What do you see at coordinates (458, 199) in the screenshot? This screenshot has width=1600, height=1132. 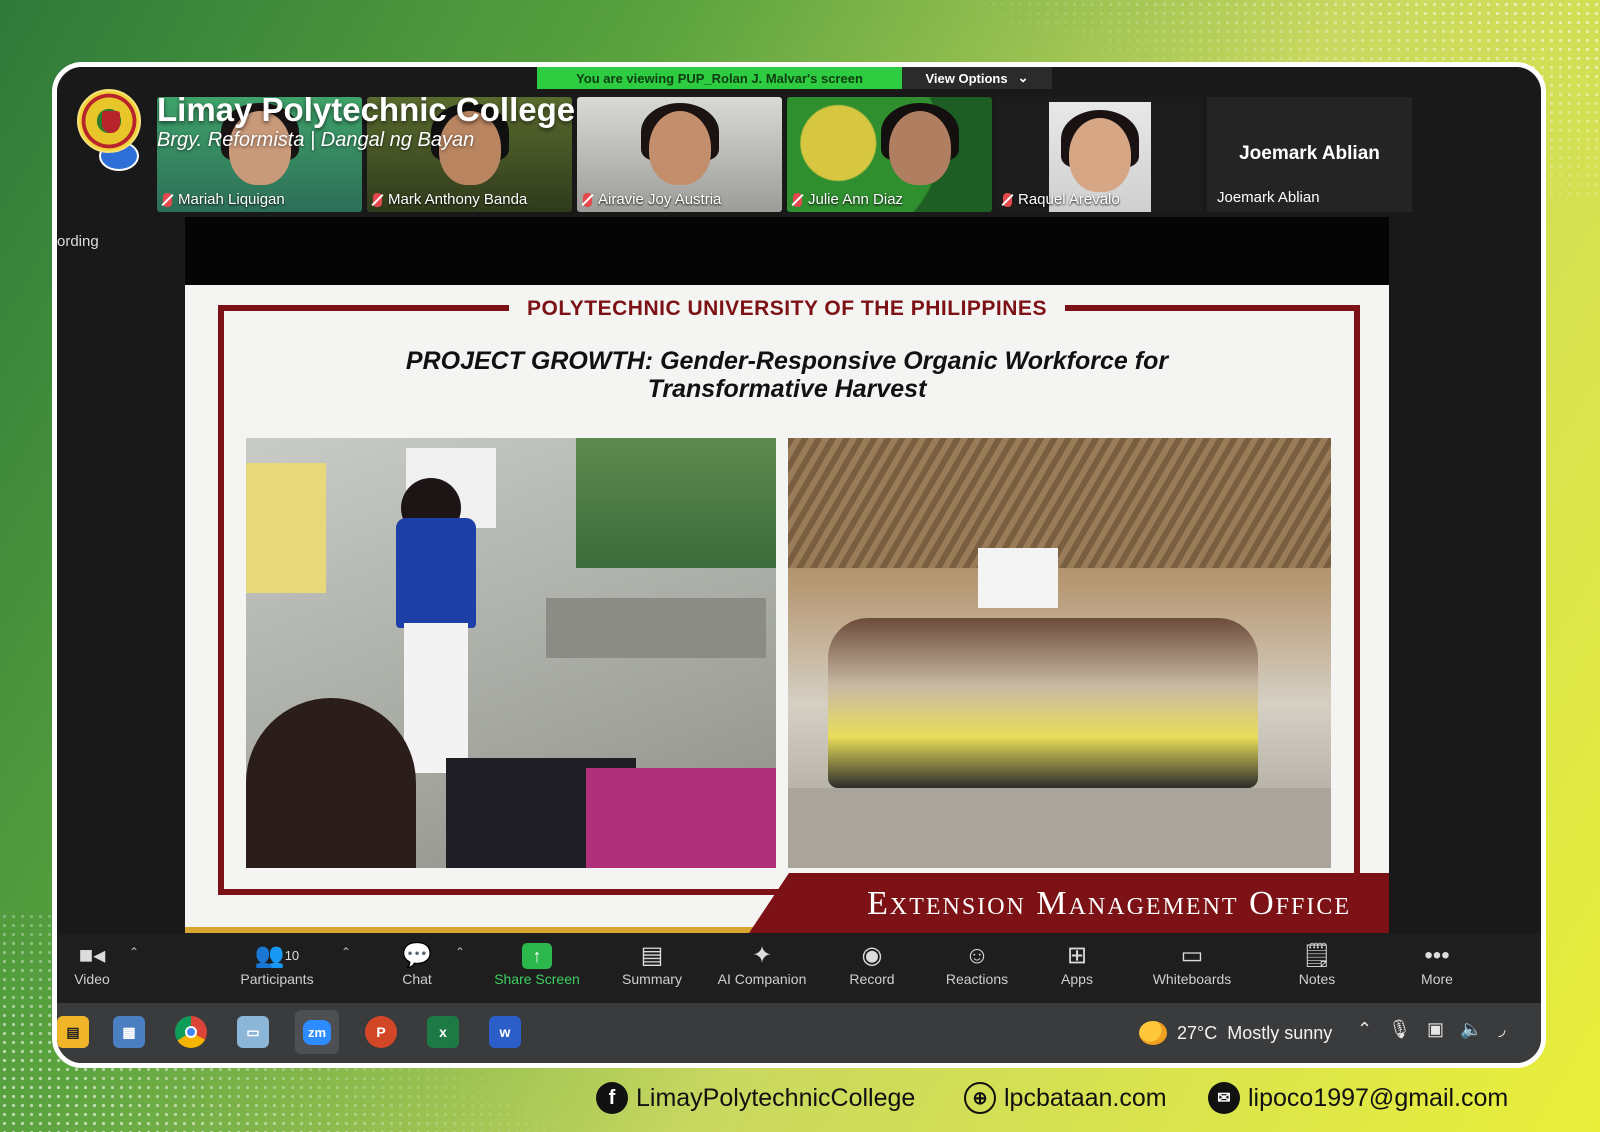 I see `participant-name: Mark Anthony Banda` at bounding box center [458, 199].